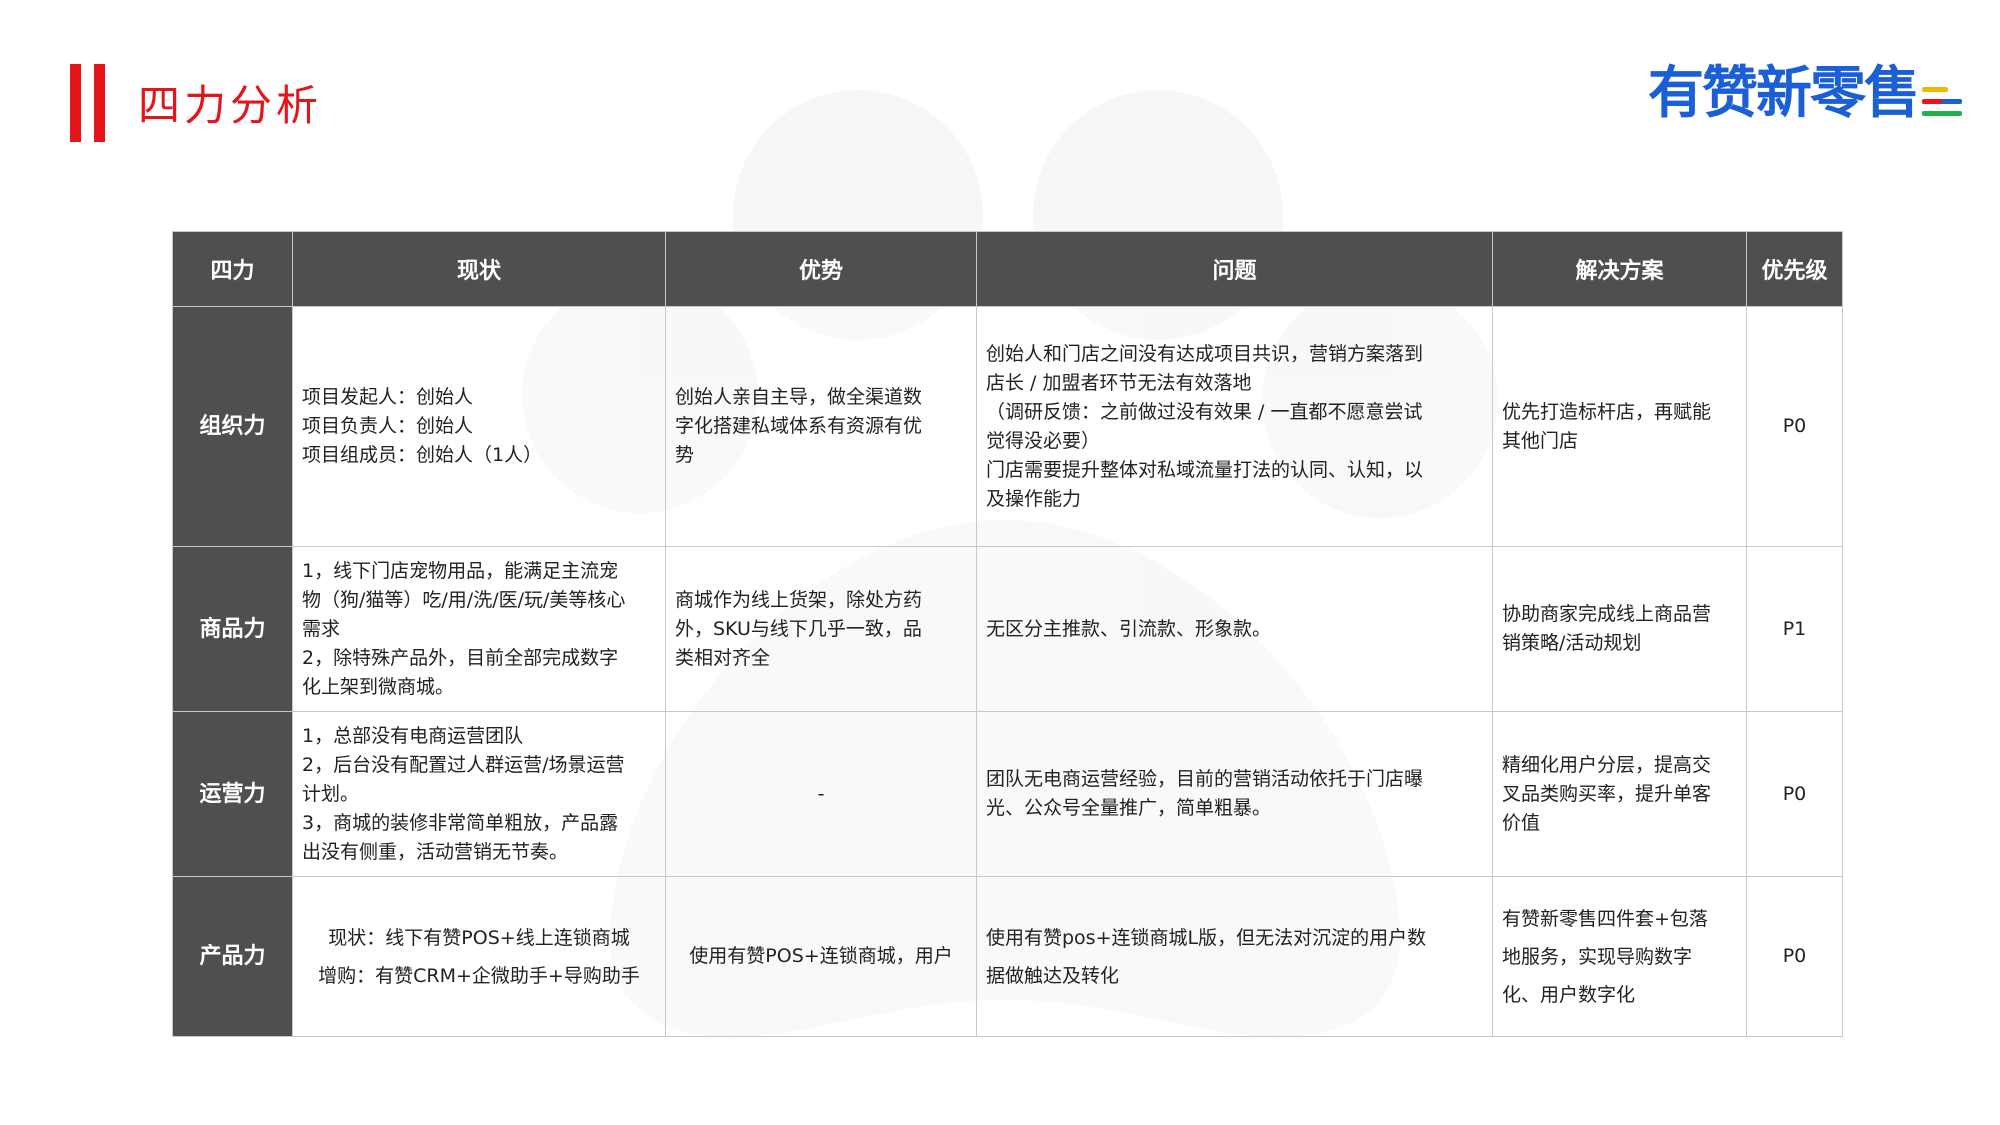  I want to click on status-line: 1，线下门店宠物用品，能满足主流宠, so click(460, 570).